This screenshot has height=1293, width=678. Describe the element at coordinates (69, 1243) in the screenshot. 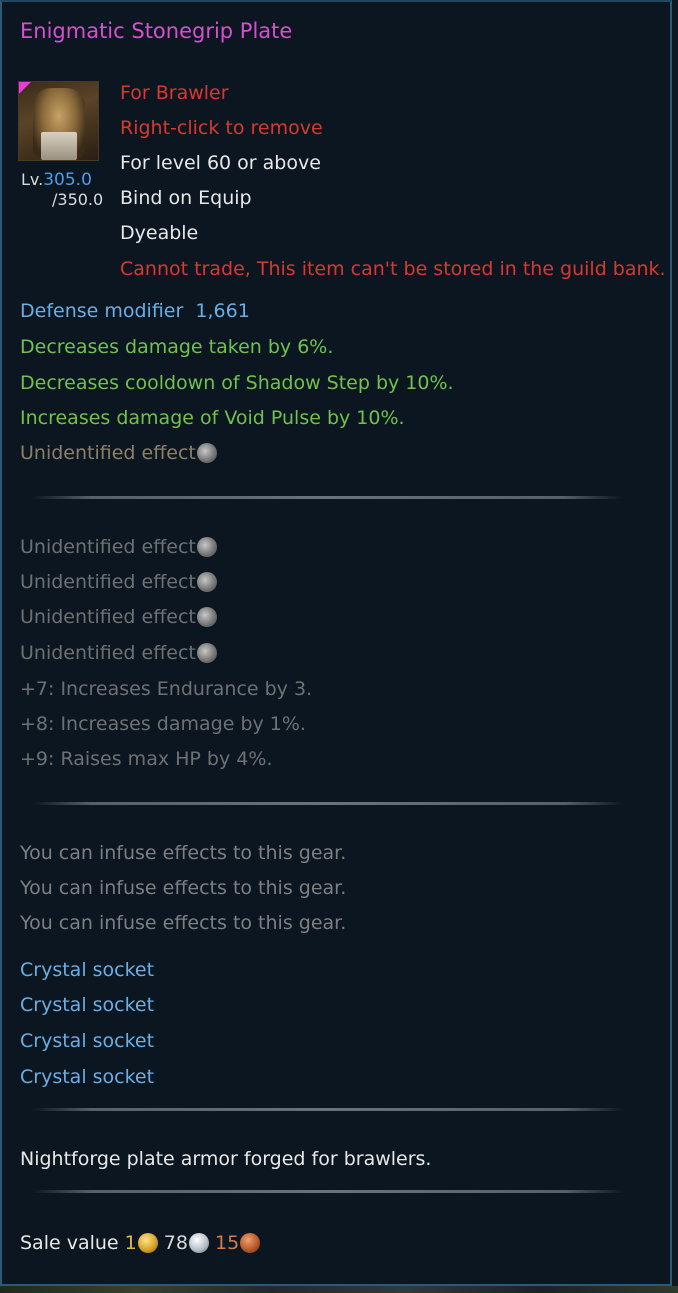

I see `sale-value-label: Sale value` at that location.